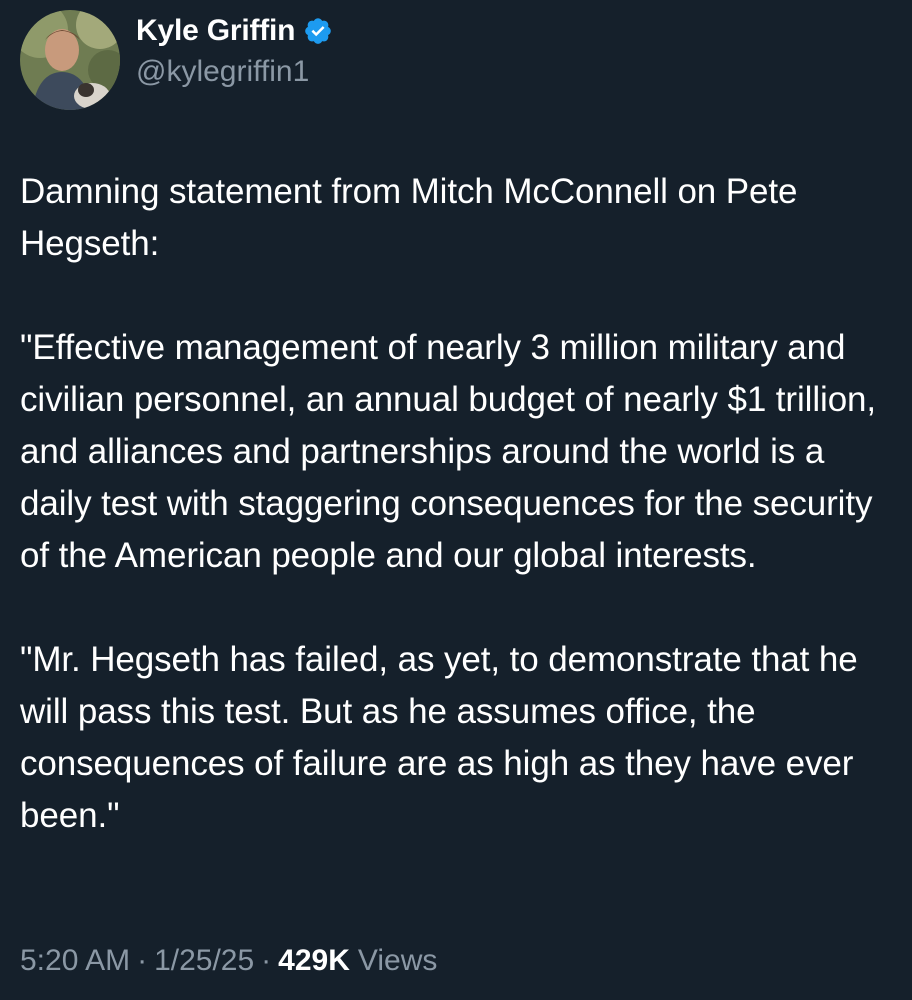 The image size is (912, 1000). I want to click on author-identity: Kyle Griffin @kylegriffin1, so click(234, 49).